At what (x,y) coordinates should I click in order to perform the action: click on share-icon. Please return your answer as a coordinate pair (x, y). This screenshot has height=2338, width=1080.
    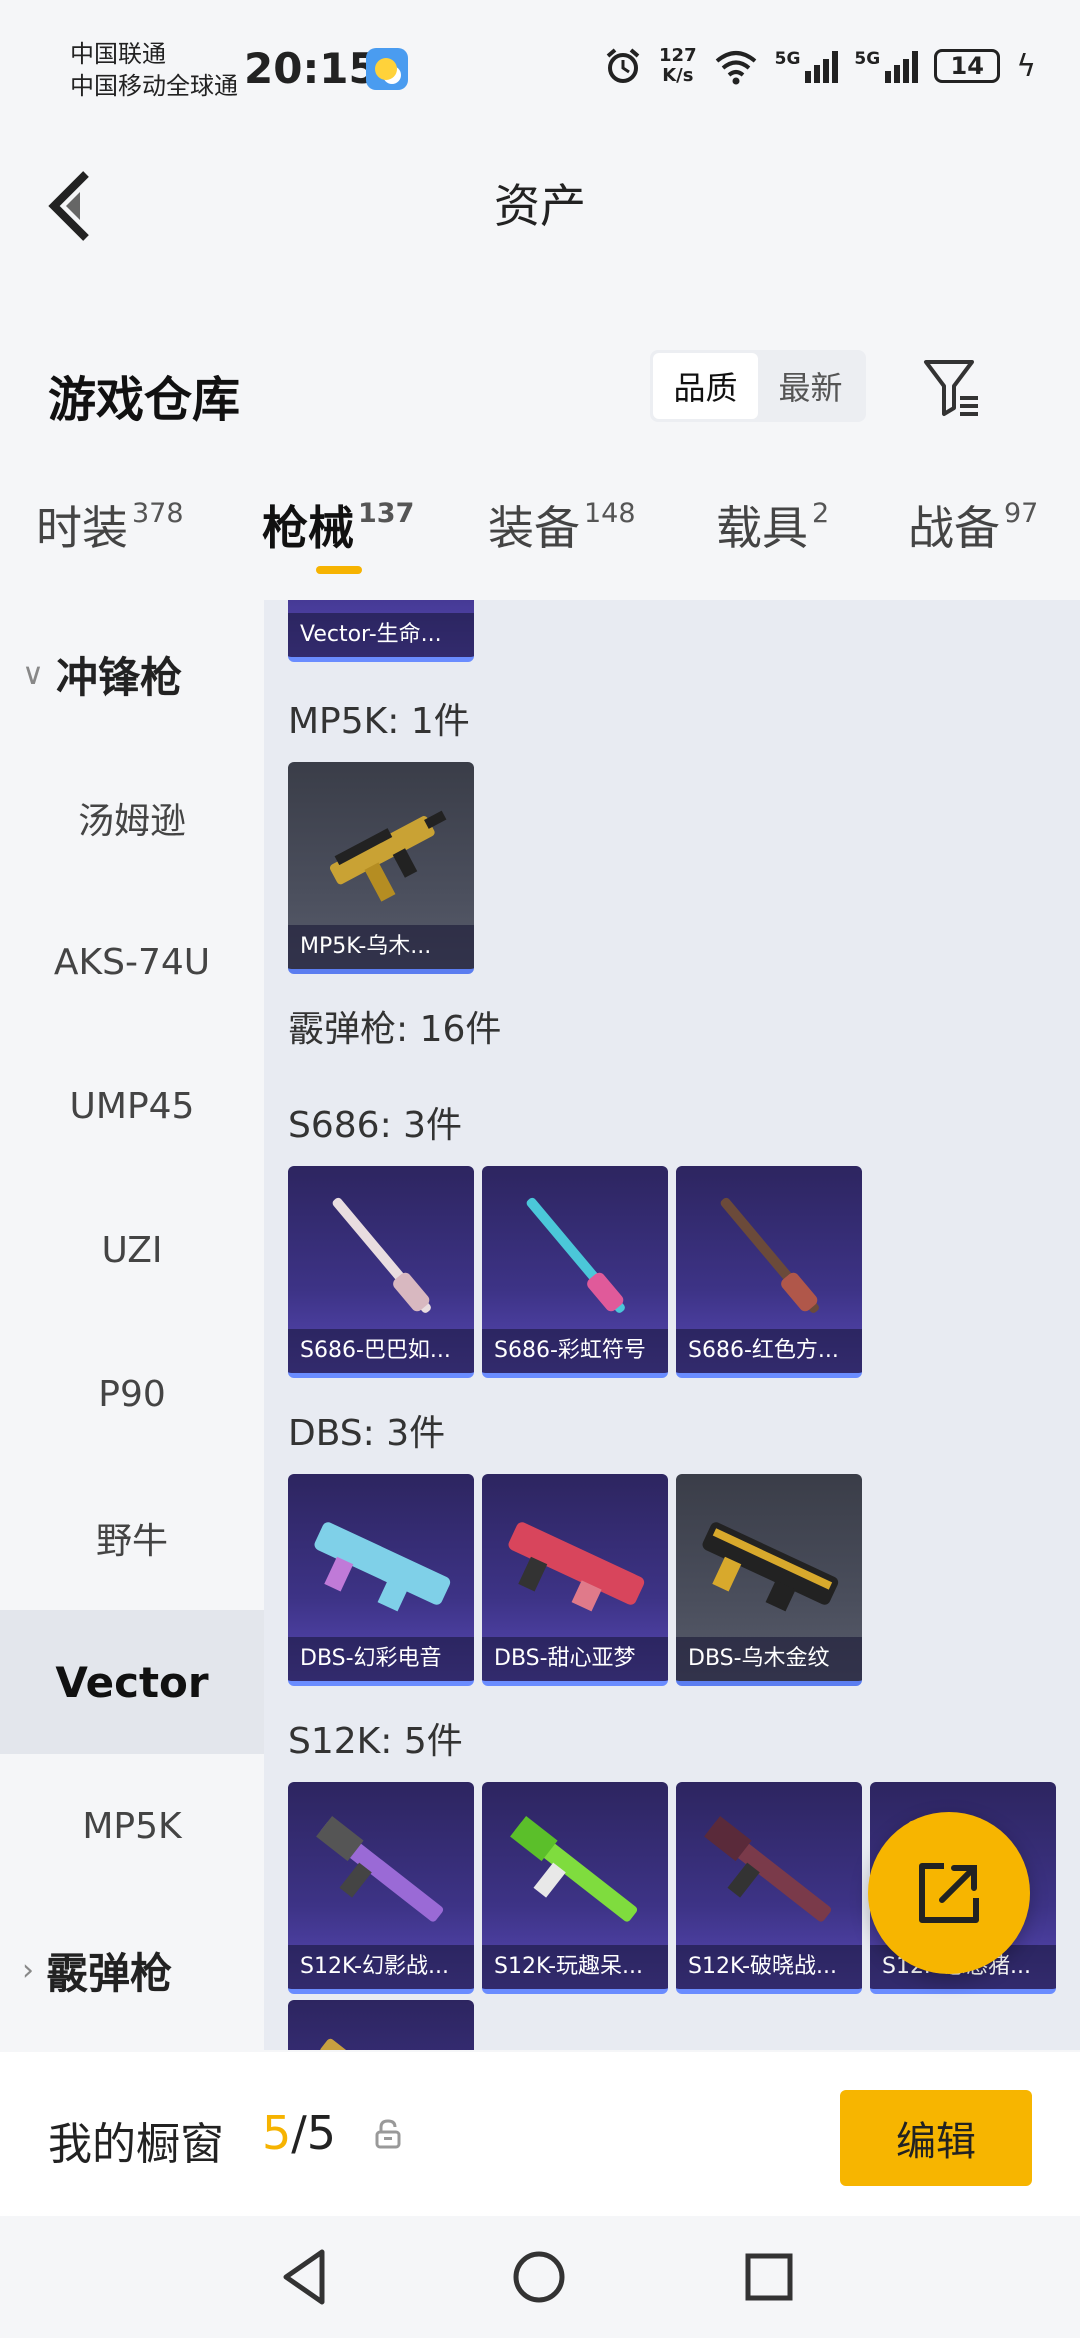
    Looking at the image, I should click on (949, 1893).